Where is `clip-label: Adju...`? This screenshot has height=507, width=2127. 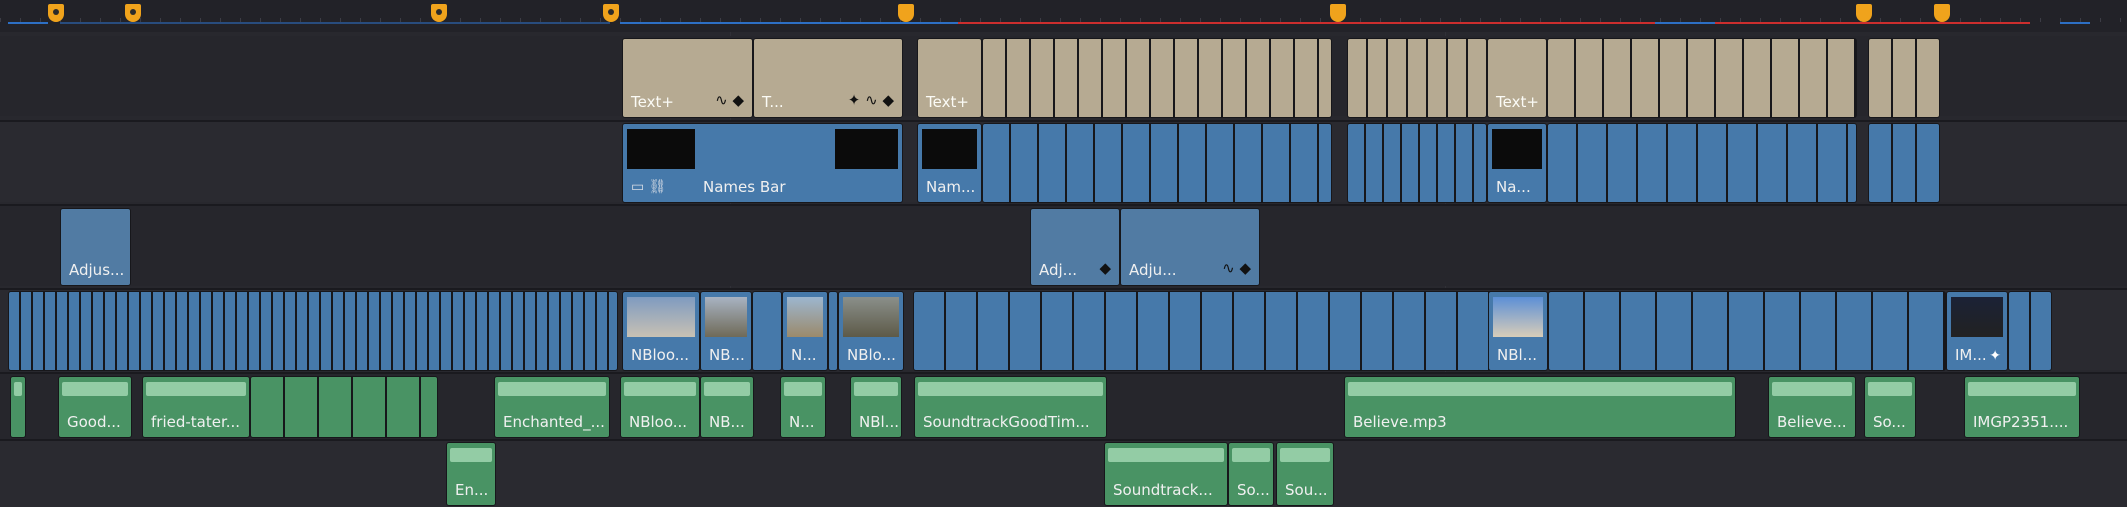
clip-label: Adju... is located at coordinates (1153, 270).